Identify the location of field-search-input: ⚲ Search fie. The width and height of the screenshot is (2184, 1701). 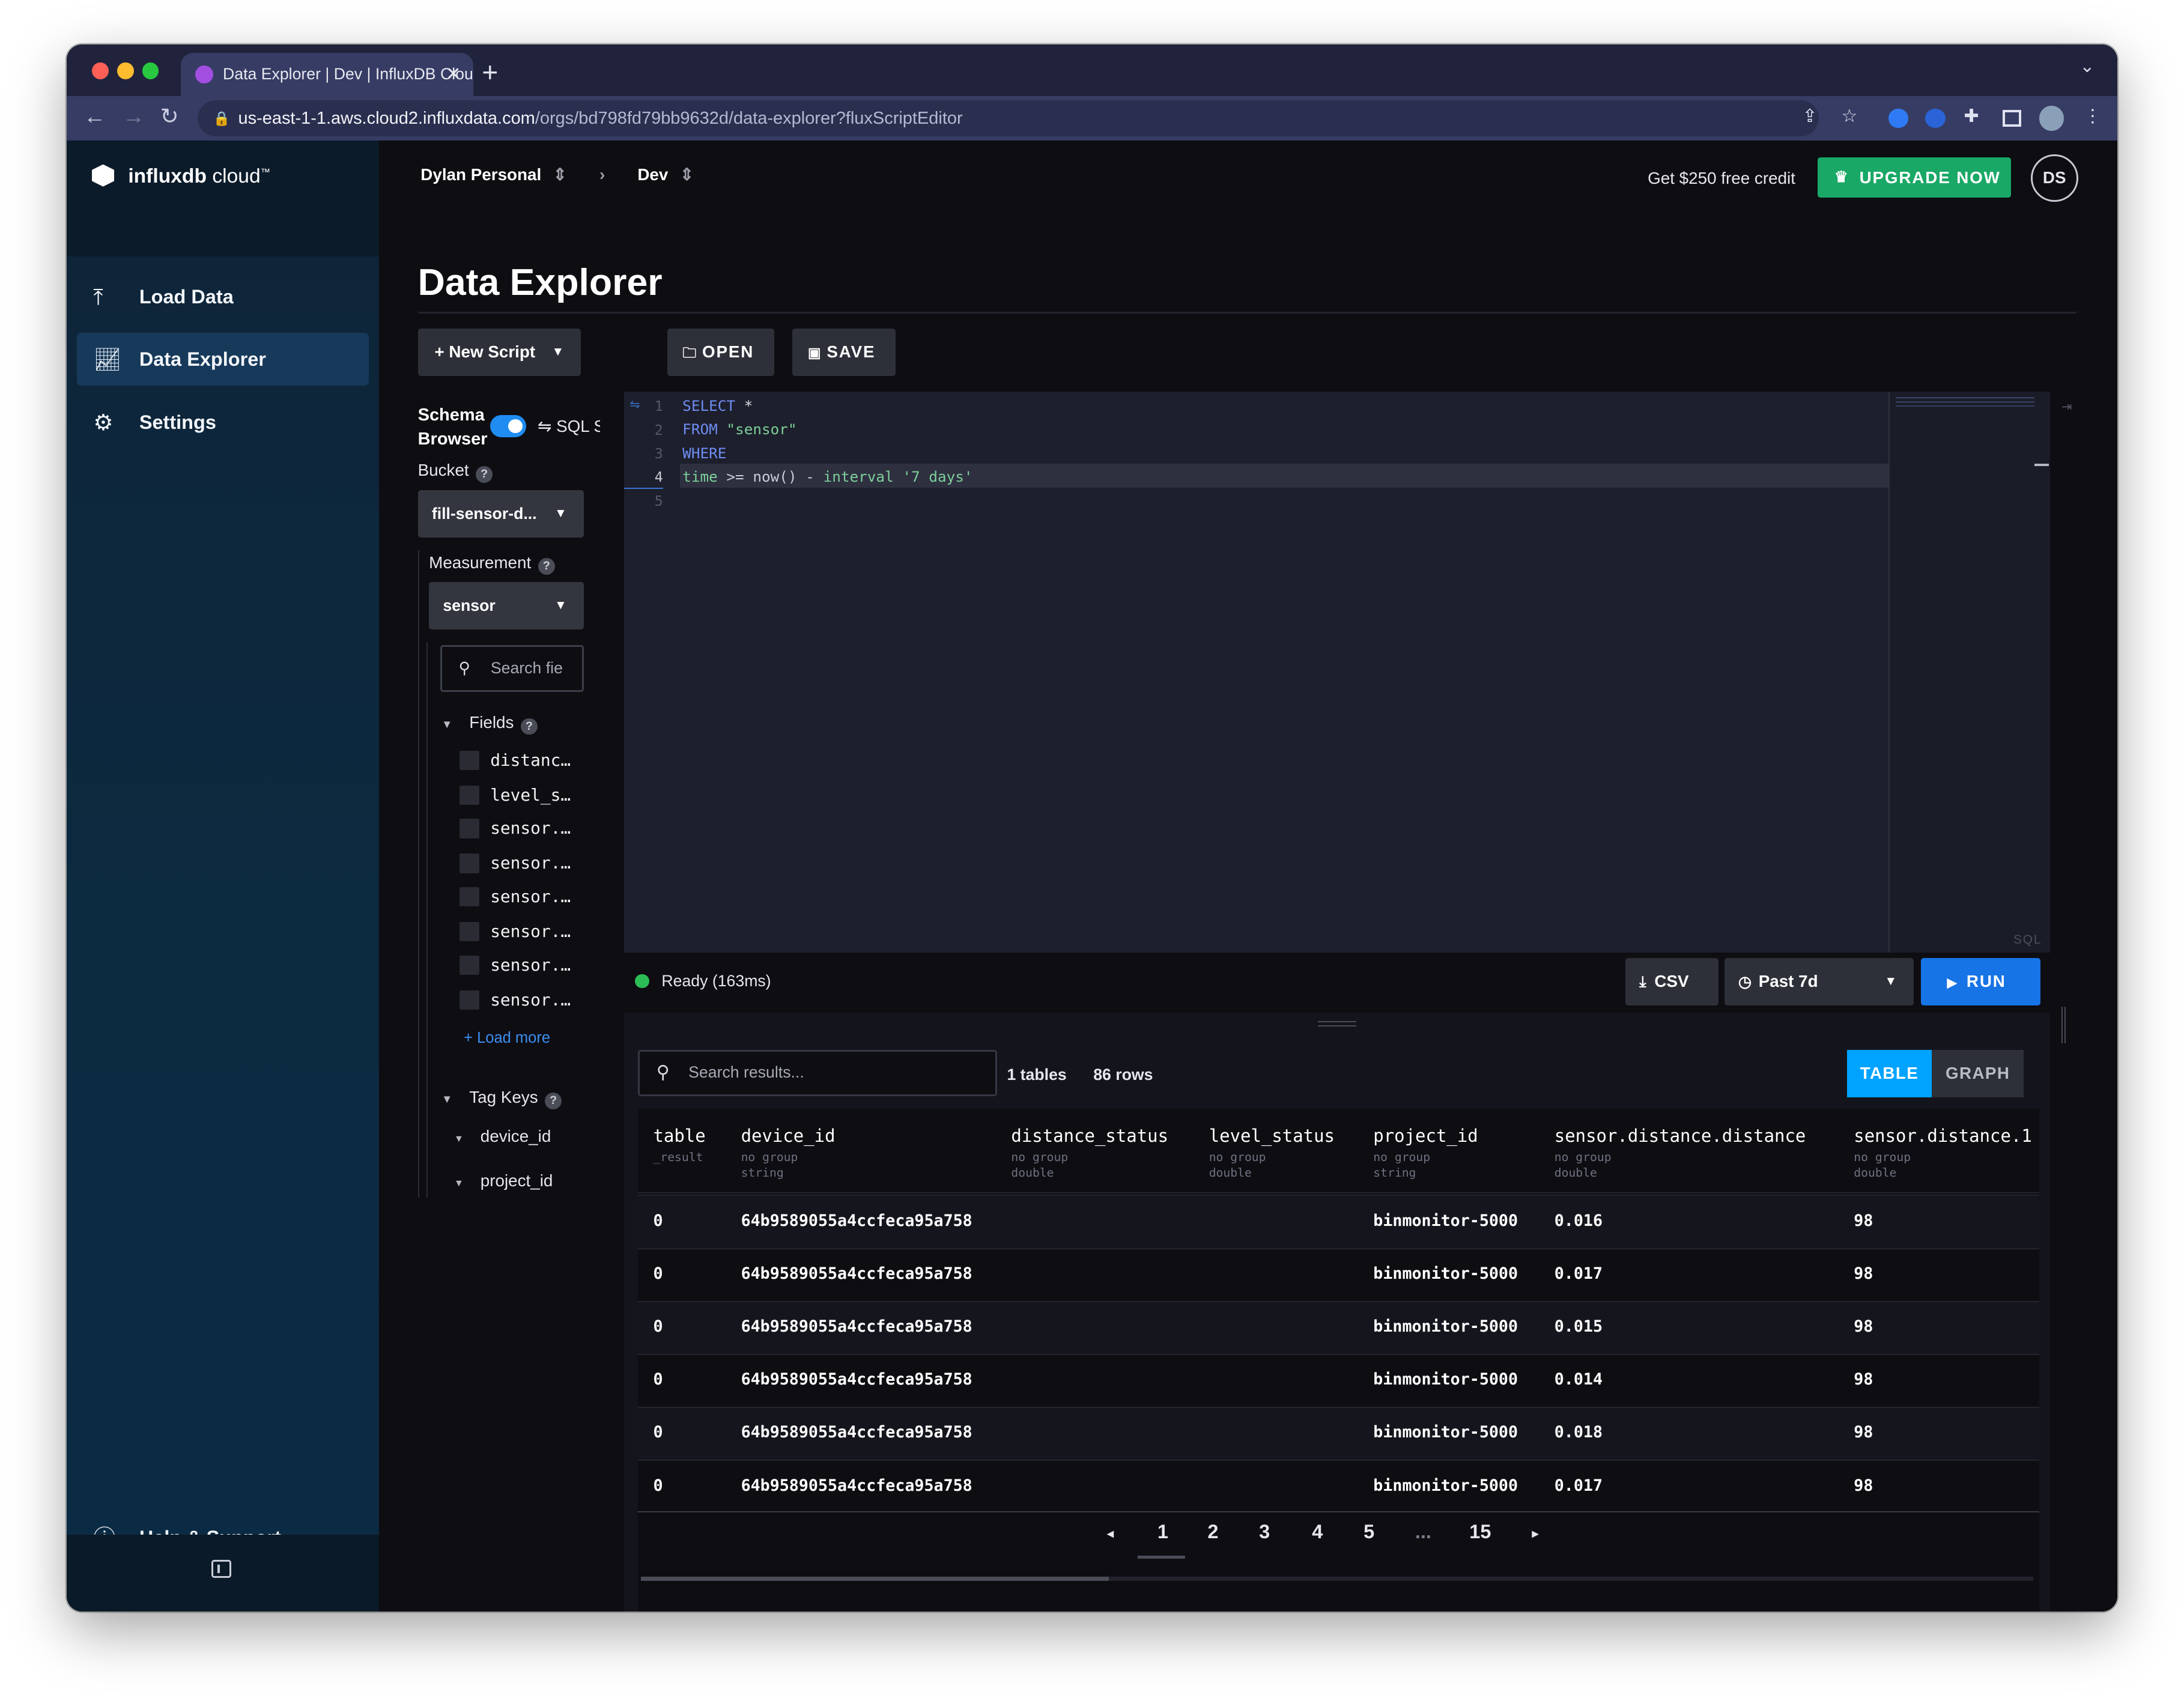
(512, 668).